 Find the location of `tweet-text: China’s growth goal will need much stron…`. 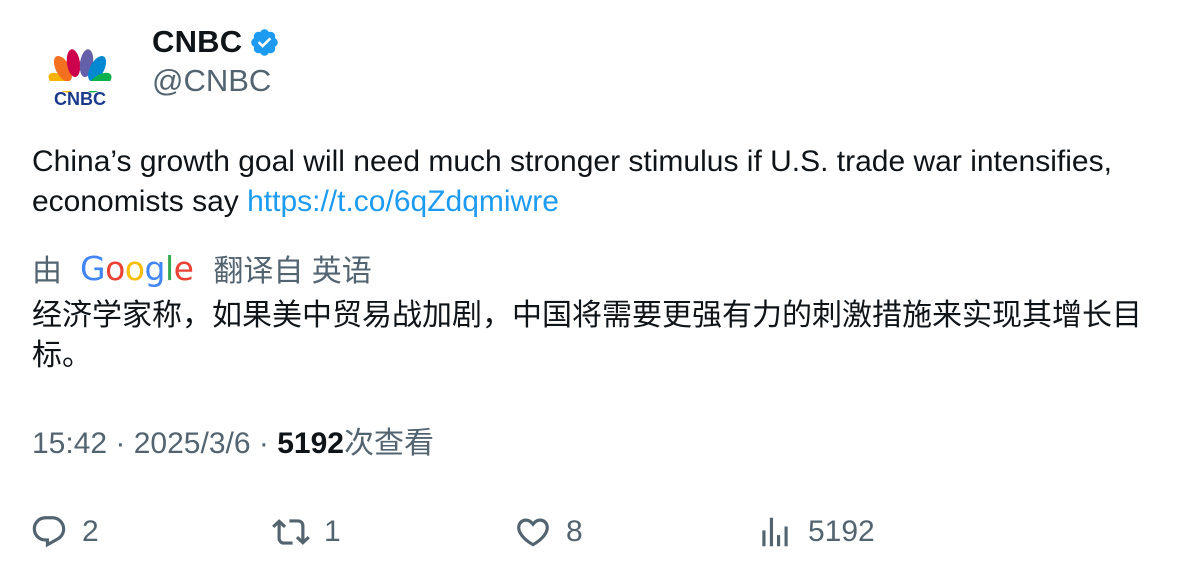

tweet-text: China’s growth goal will need much stron… is located at coordinates (597, 182).